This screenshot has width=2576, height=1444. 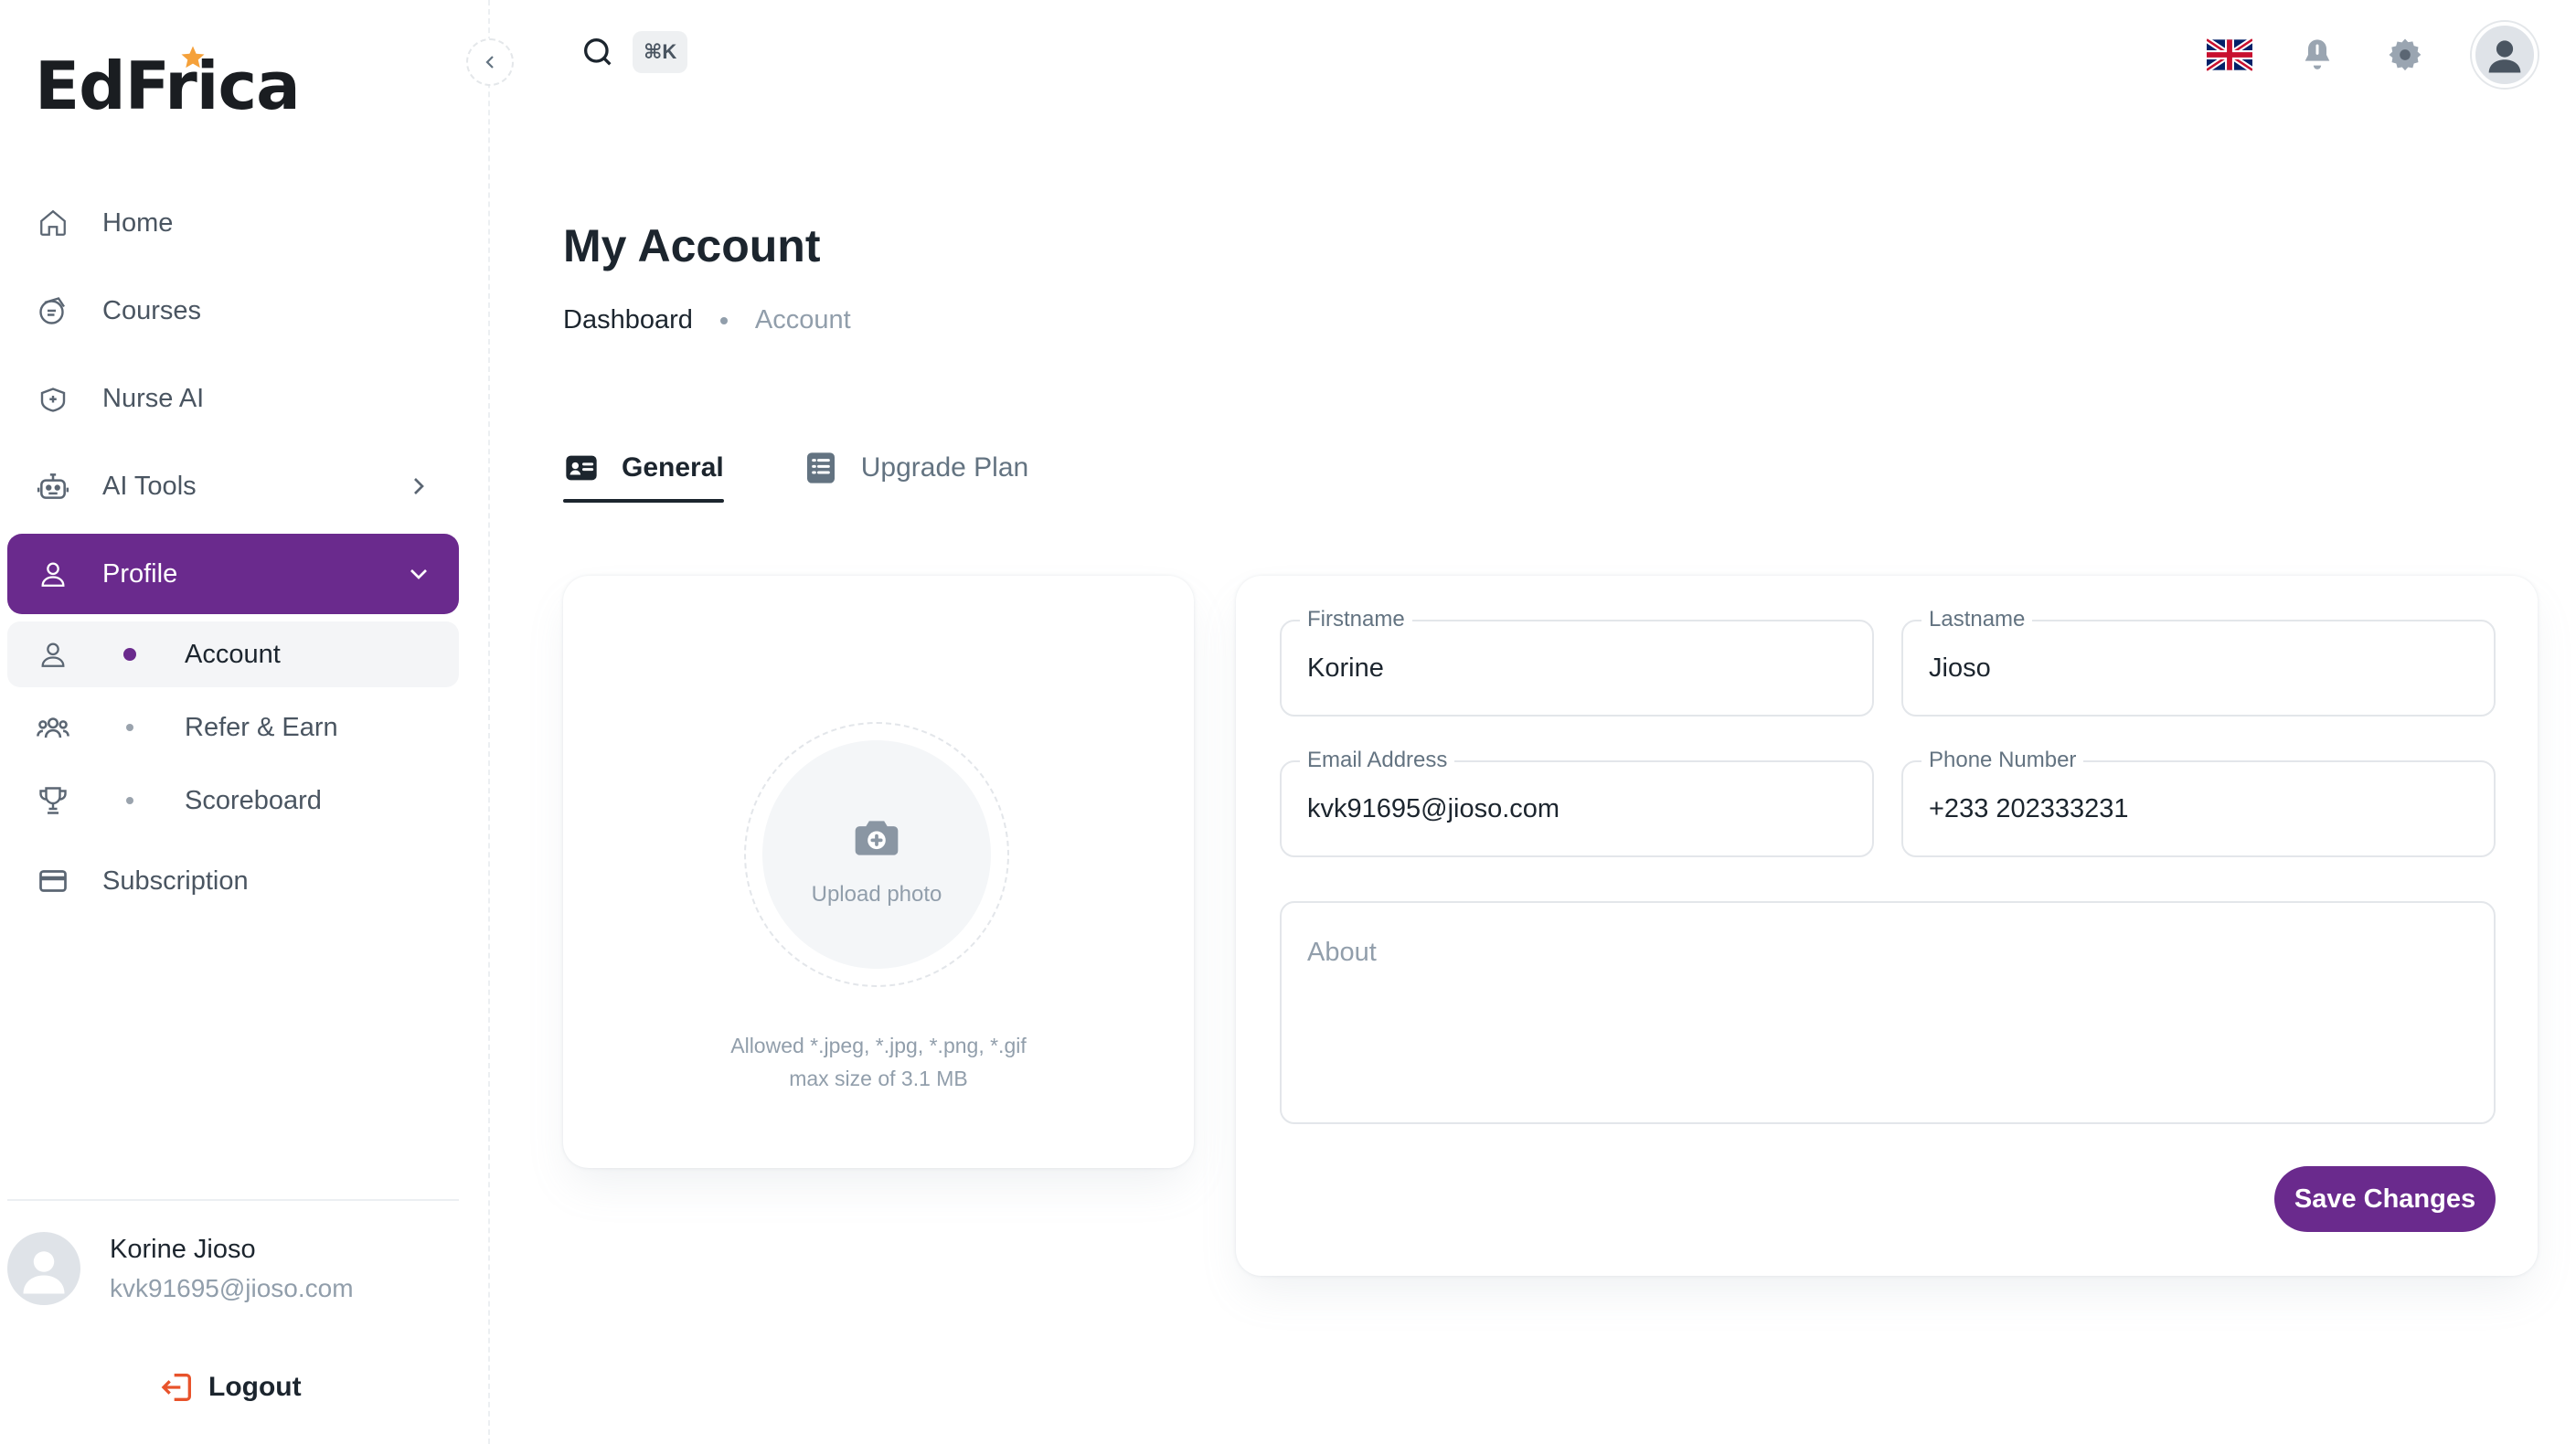 What do you see at coordinates (253, 800) in the screenshot?
I see `sidebar-subitem-label: Scoreboard` at bounding box center [253, 800].